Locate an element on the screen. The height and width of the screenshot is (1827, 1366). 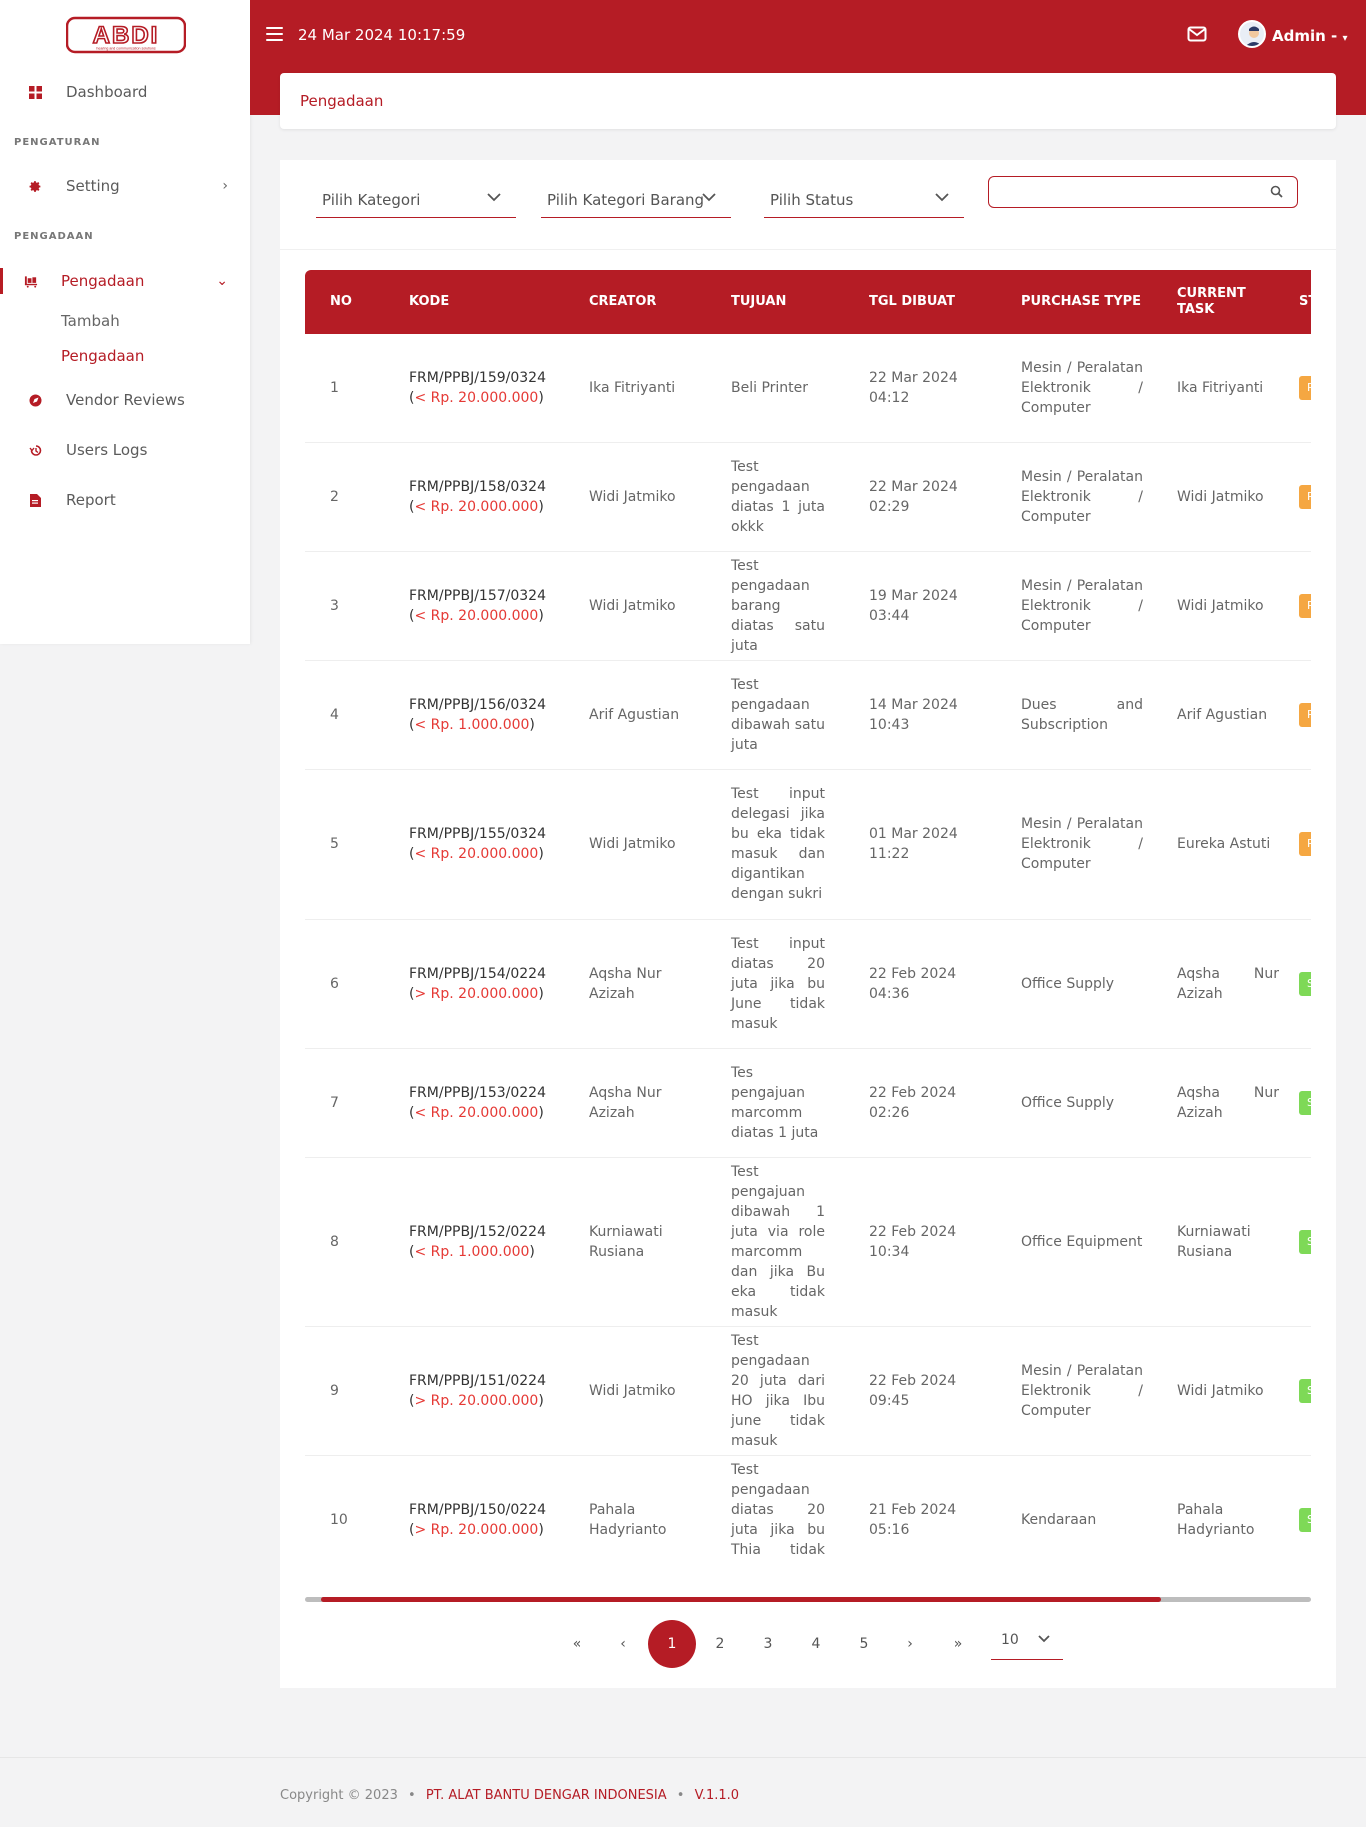
kode-text: FRM/PPBJ/159/0324 is located at coordinates (477, 377).